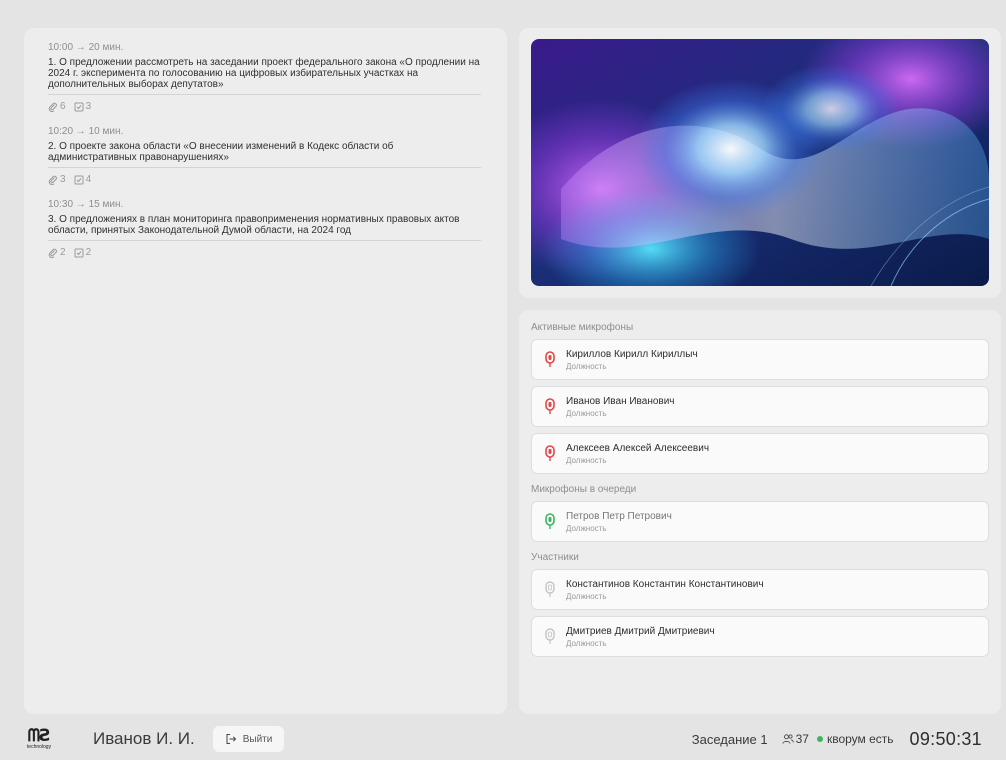  I want to click on clock: 09:50:31, so click(945, 738).